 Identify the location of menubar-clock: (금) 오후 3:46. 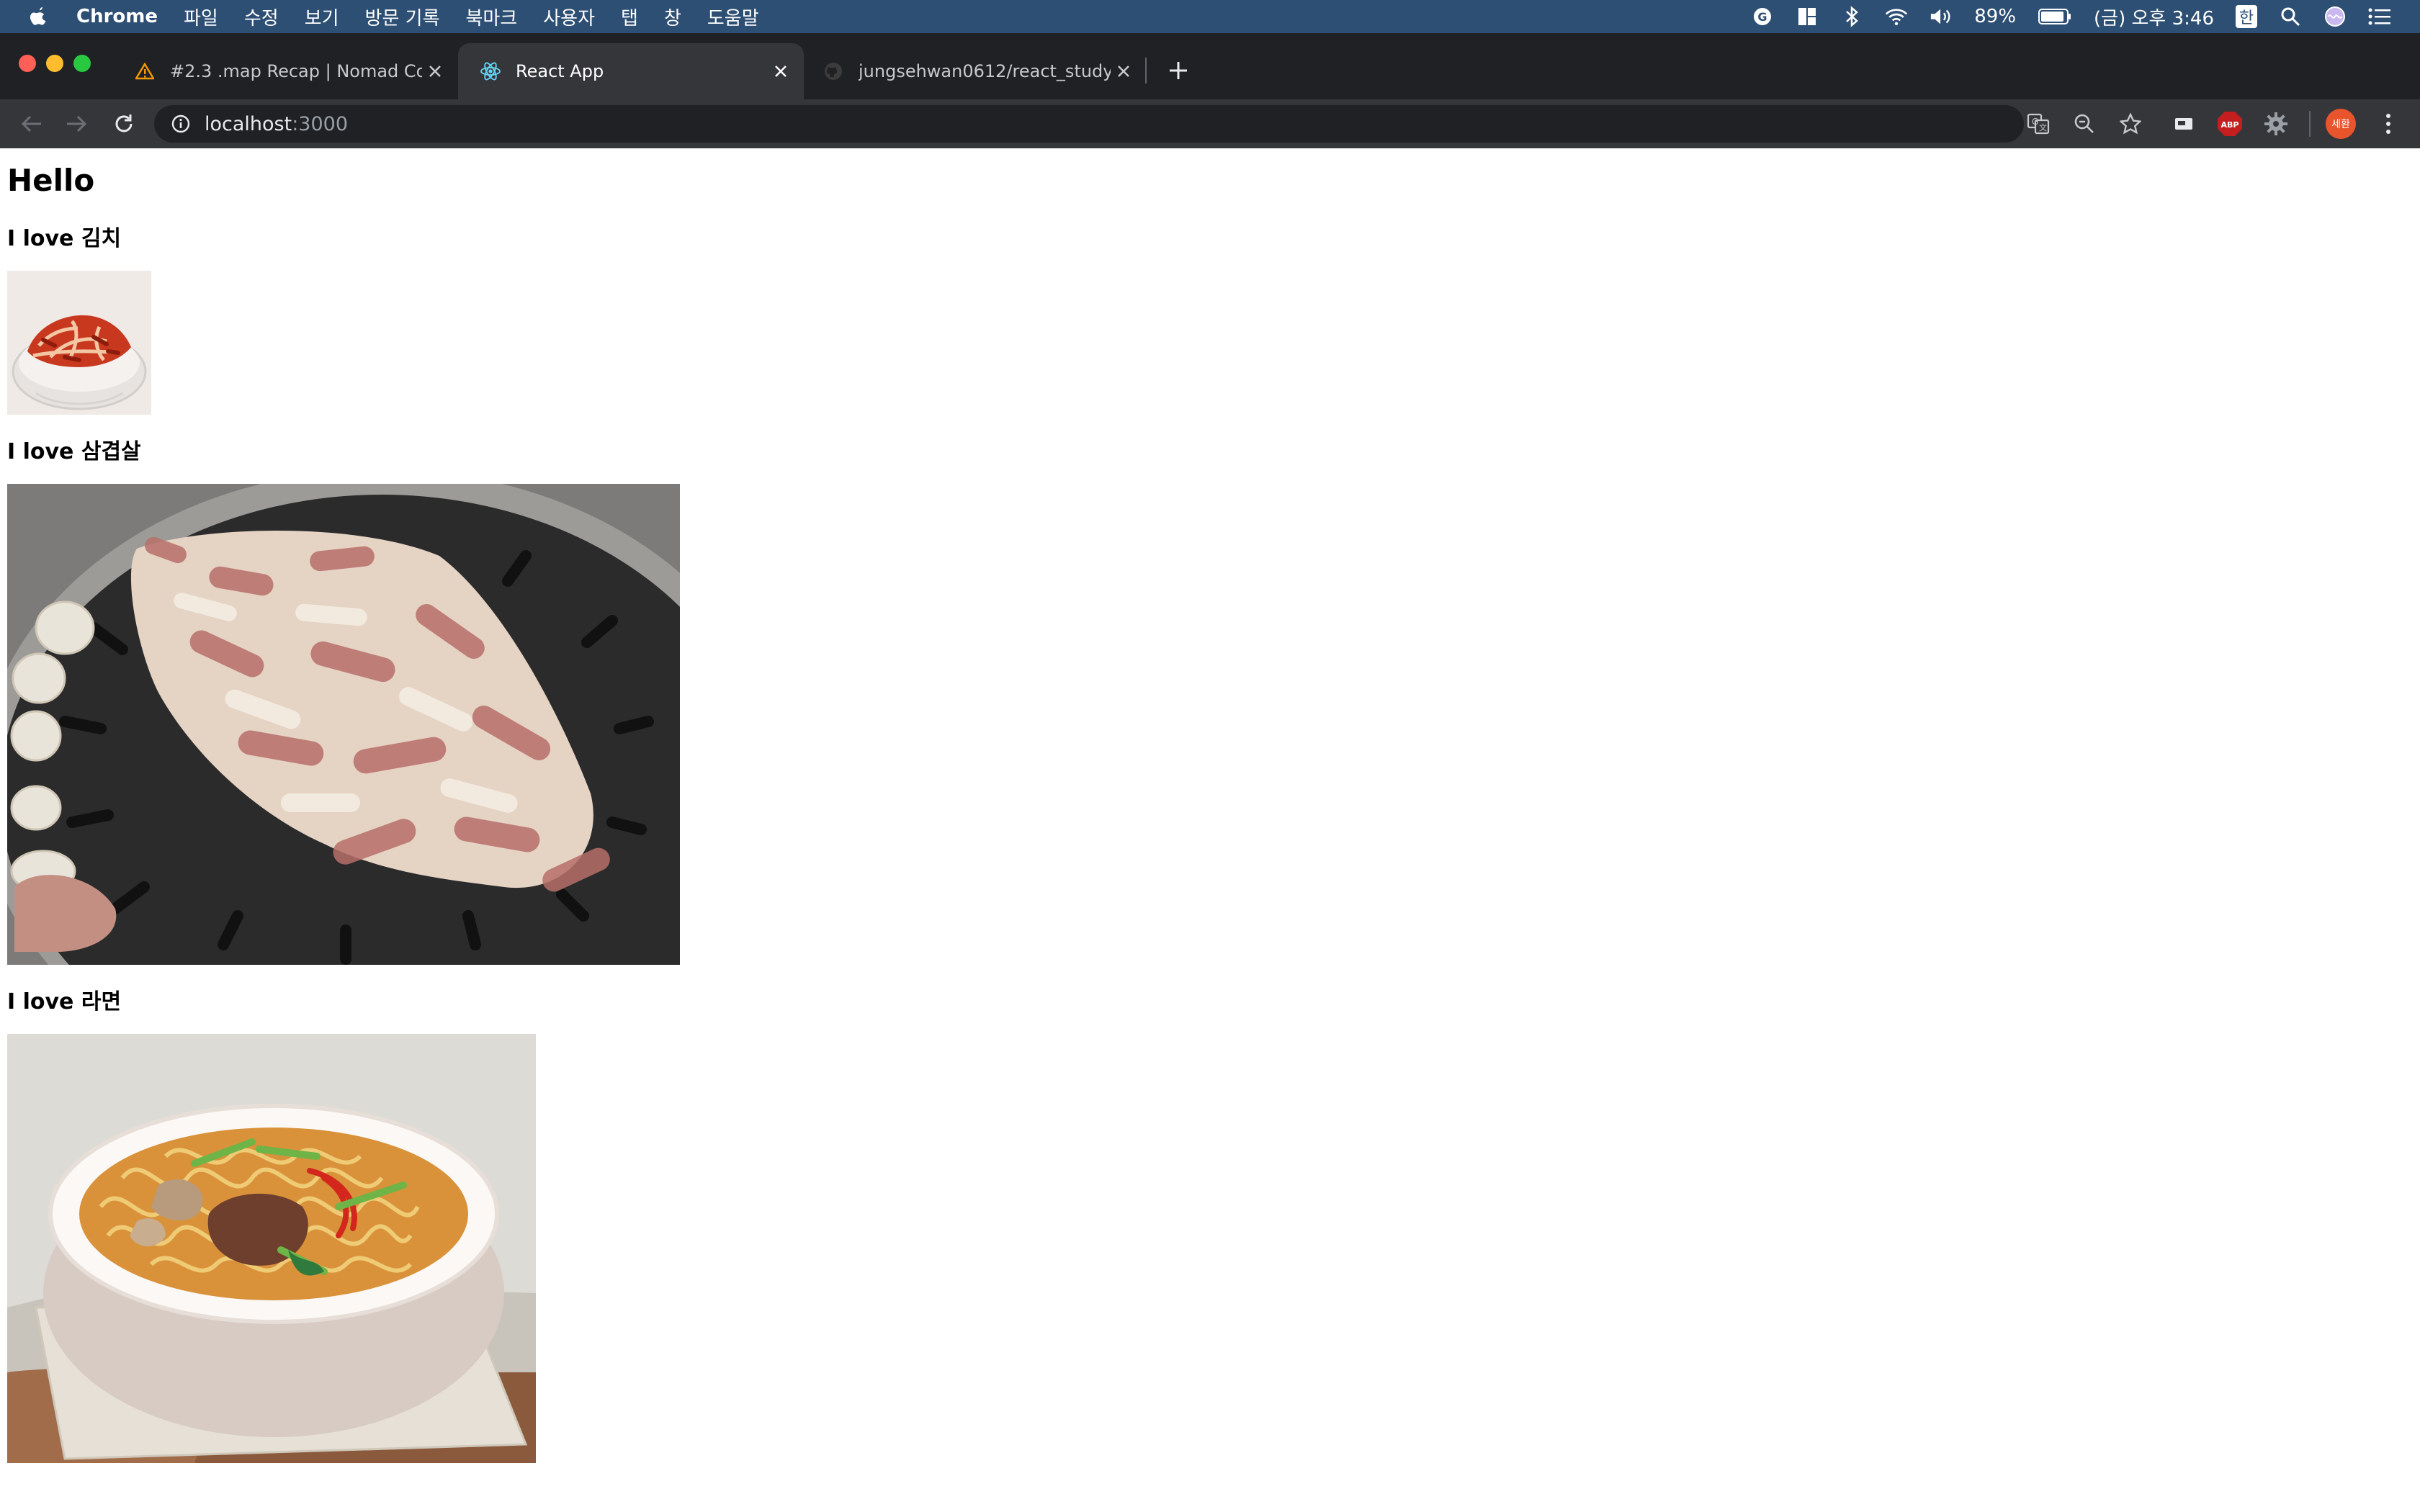
(2154, 17).